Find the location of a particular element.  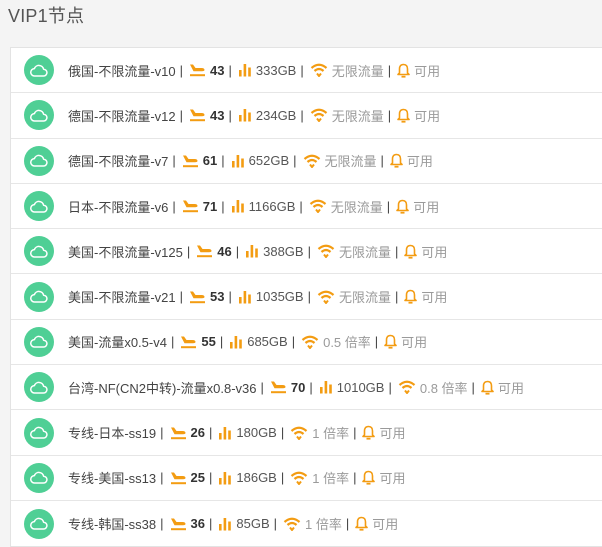

online-count: 25 is located at coordinates (197, 478).